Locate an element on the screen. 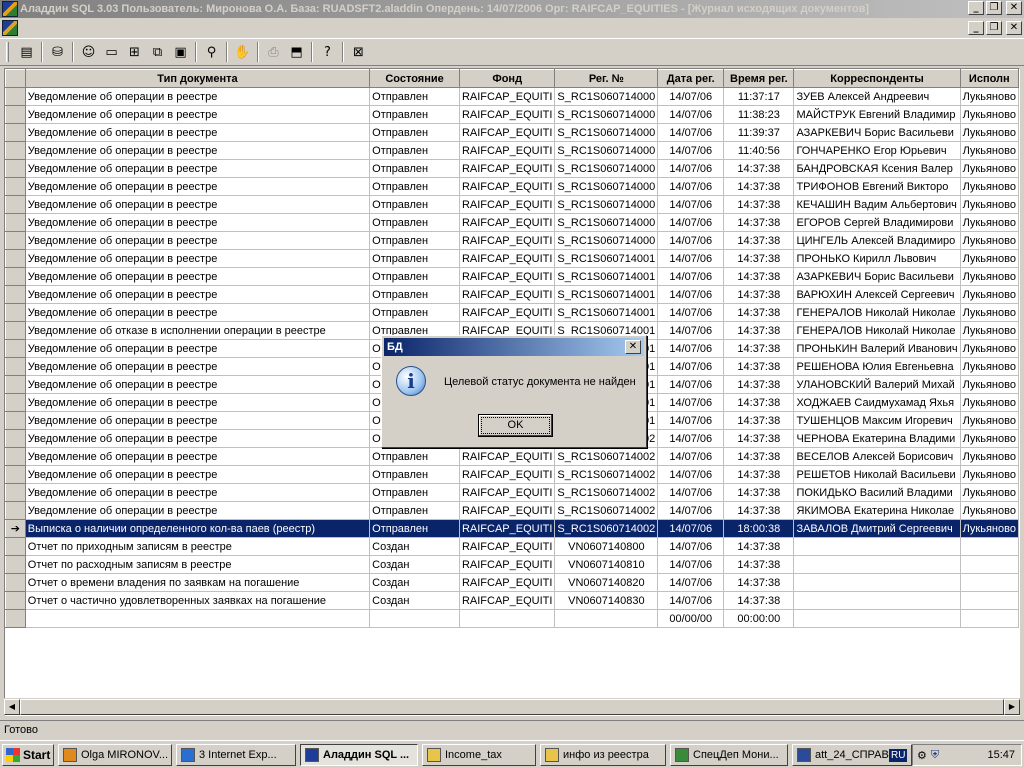 This screenshot has width=1024, height=768. table-cell: 00:00:00 is located at coordinates (759, 618).